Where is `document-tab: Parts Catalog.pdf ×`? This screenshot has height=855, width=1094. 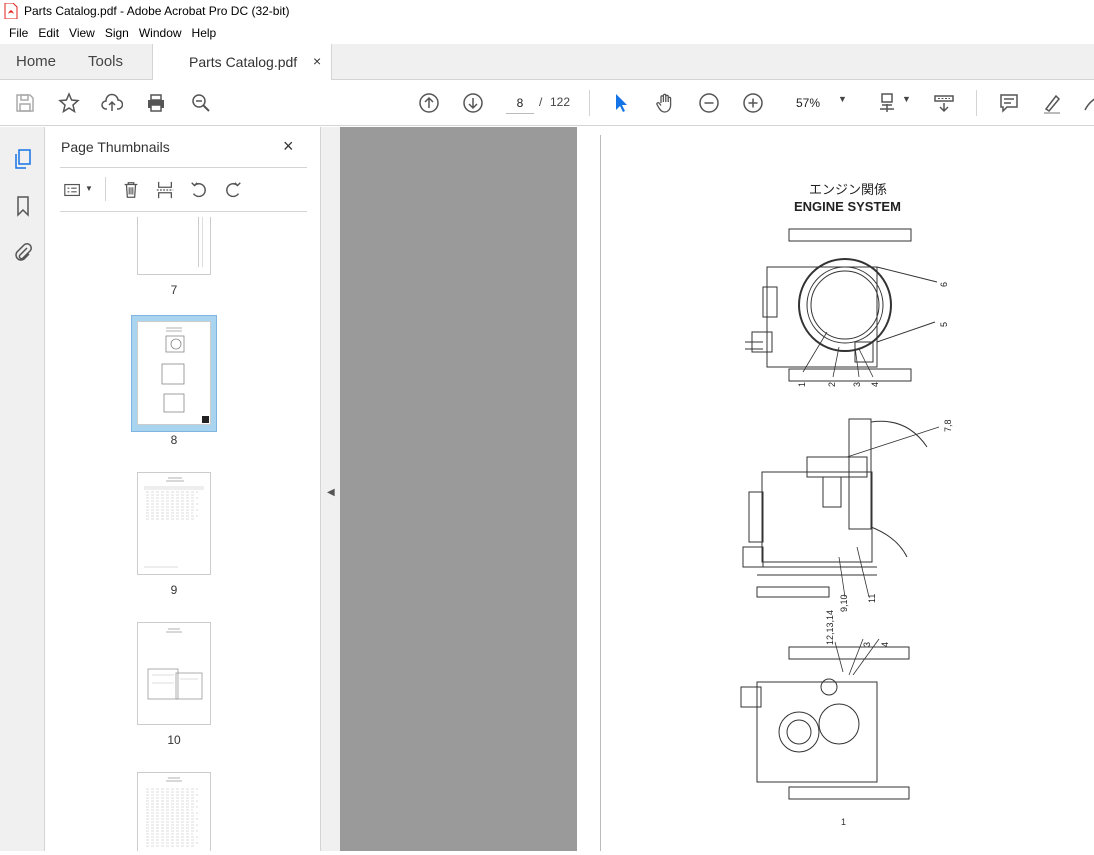
document-tab: Parts Catalog.pdf × is located at coordinates (242, 62).